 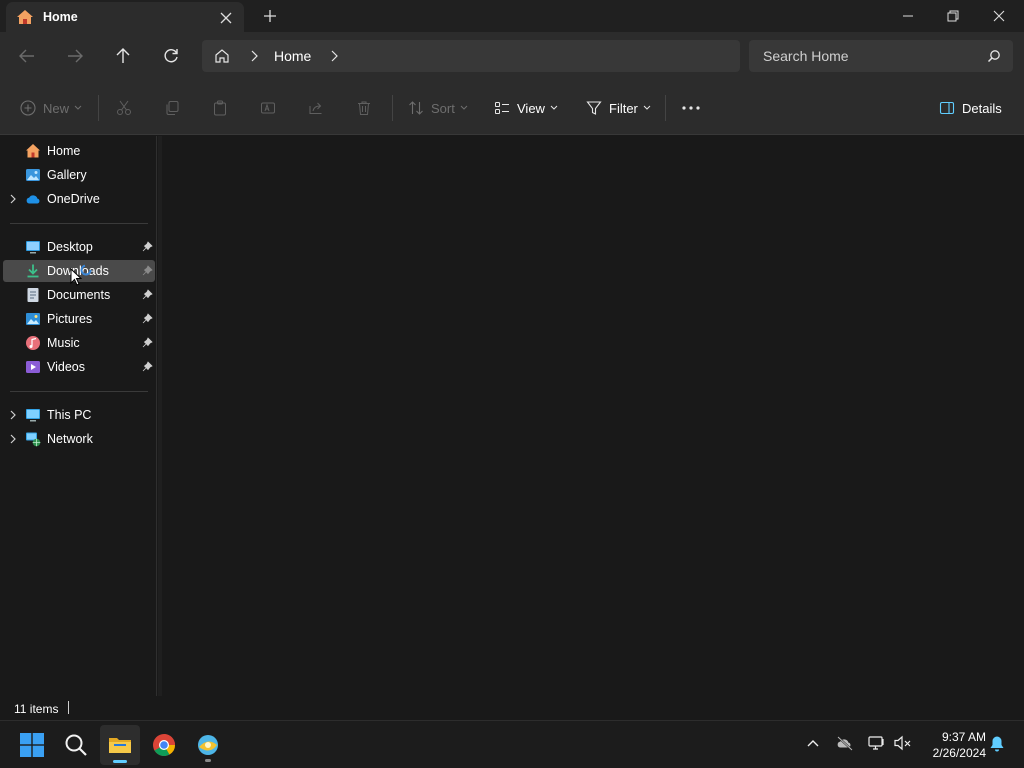 I want to click on desktop-icon, so click(x=33, y=247).